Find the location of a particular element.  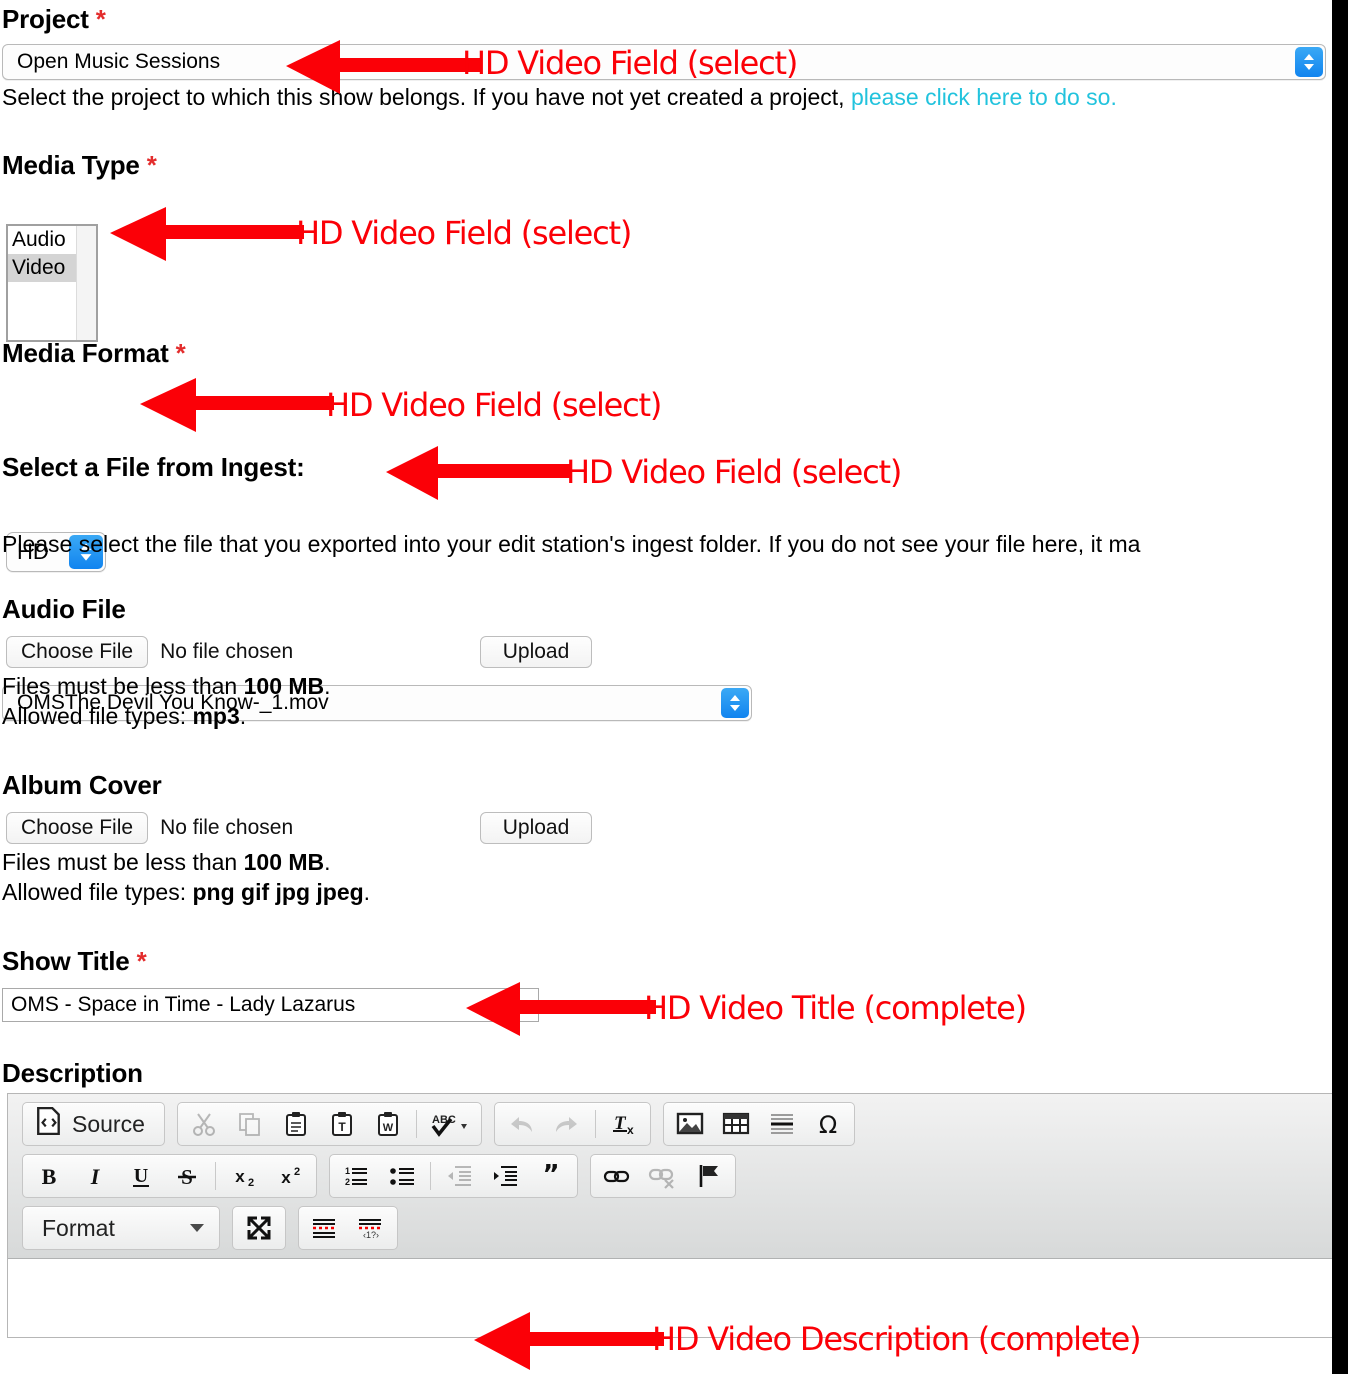

anchor-icon is located at coordinates (709, 1176).